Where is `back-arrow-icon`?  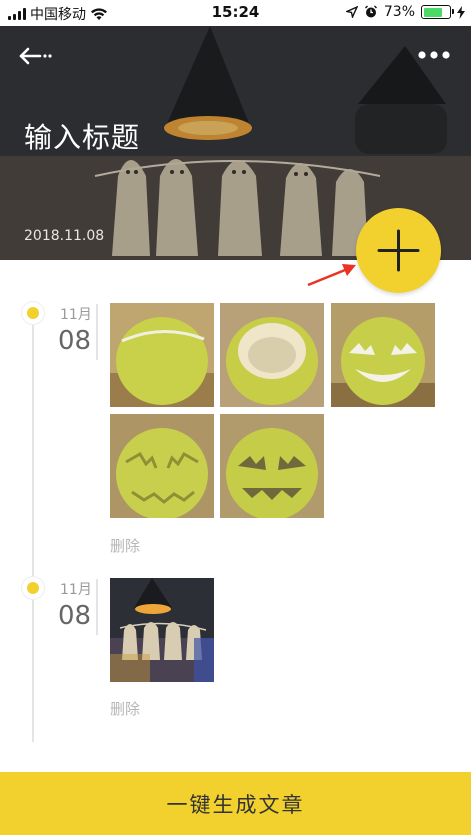 back-arrow-icon is located at coordinates (38, 56).